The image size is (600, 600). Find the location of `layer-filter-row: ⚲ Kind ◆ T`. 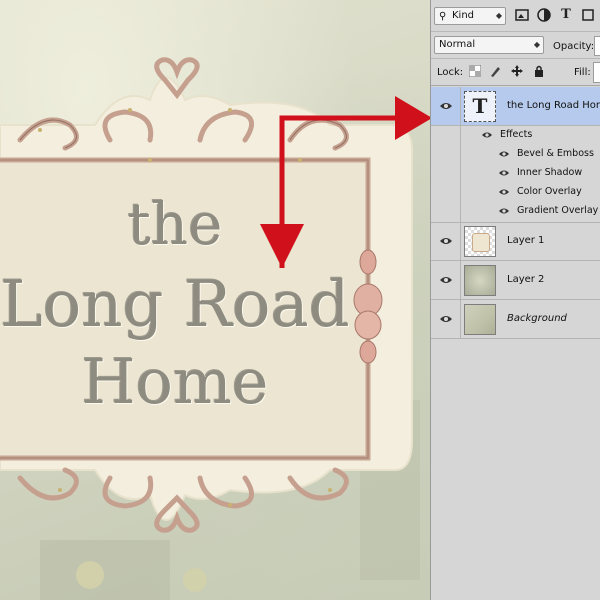

layer-filter-row: ⚲ Kind ◆ T is located at coordinates (515, 16).